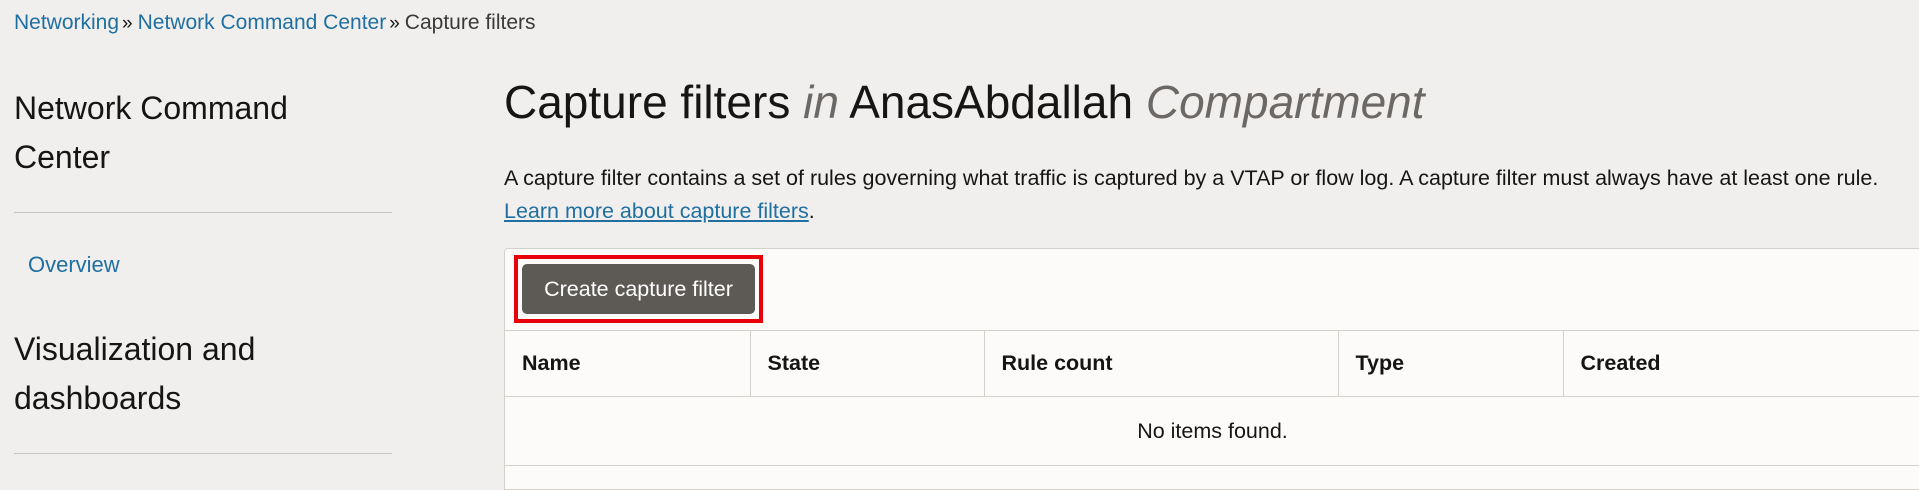 Image resolution: width=1919 pixels, height=490 pixels. I want to click on breadcrumb-networking-link: Networking, so click(66, 22).